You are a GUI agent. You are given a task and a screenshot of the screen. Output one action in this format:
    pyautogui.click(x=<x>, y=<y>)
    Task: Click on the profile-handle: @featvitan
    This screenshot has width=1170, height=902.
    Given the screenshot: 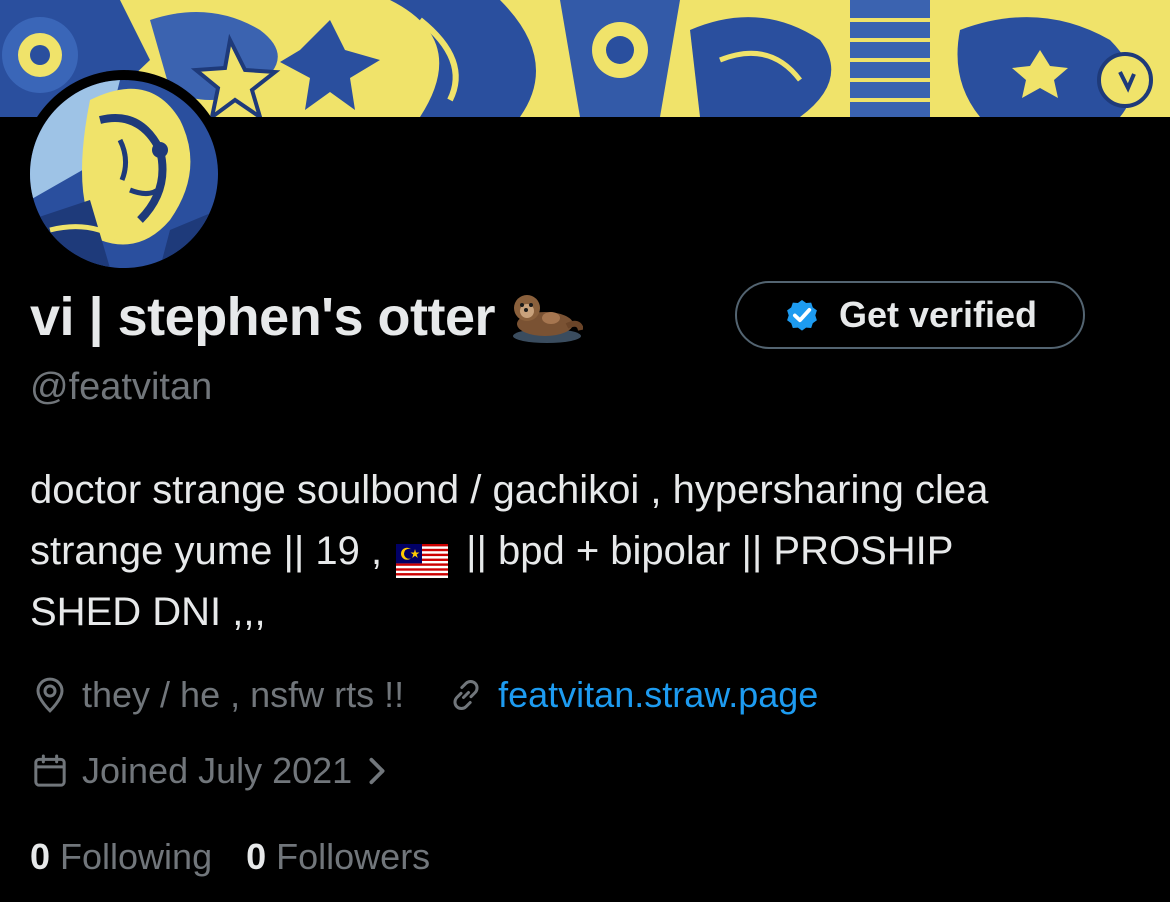 What is the action you would take?
    pyautogui.click(x=121, y=387)
    